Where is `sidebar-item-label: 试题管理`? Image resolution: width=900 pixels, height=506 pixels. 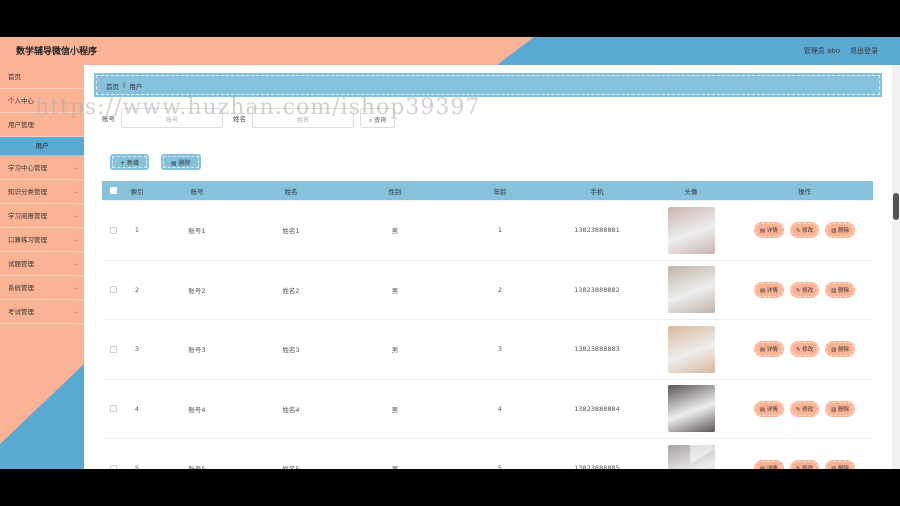 sidebar-item-label: 试题管理 is located at coordinates (21, 264).